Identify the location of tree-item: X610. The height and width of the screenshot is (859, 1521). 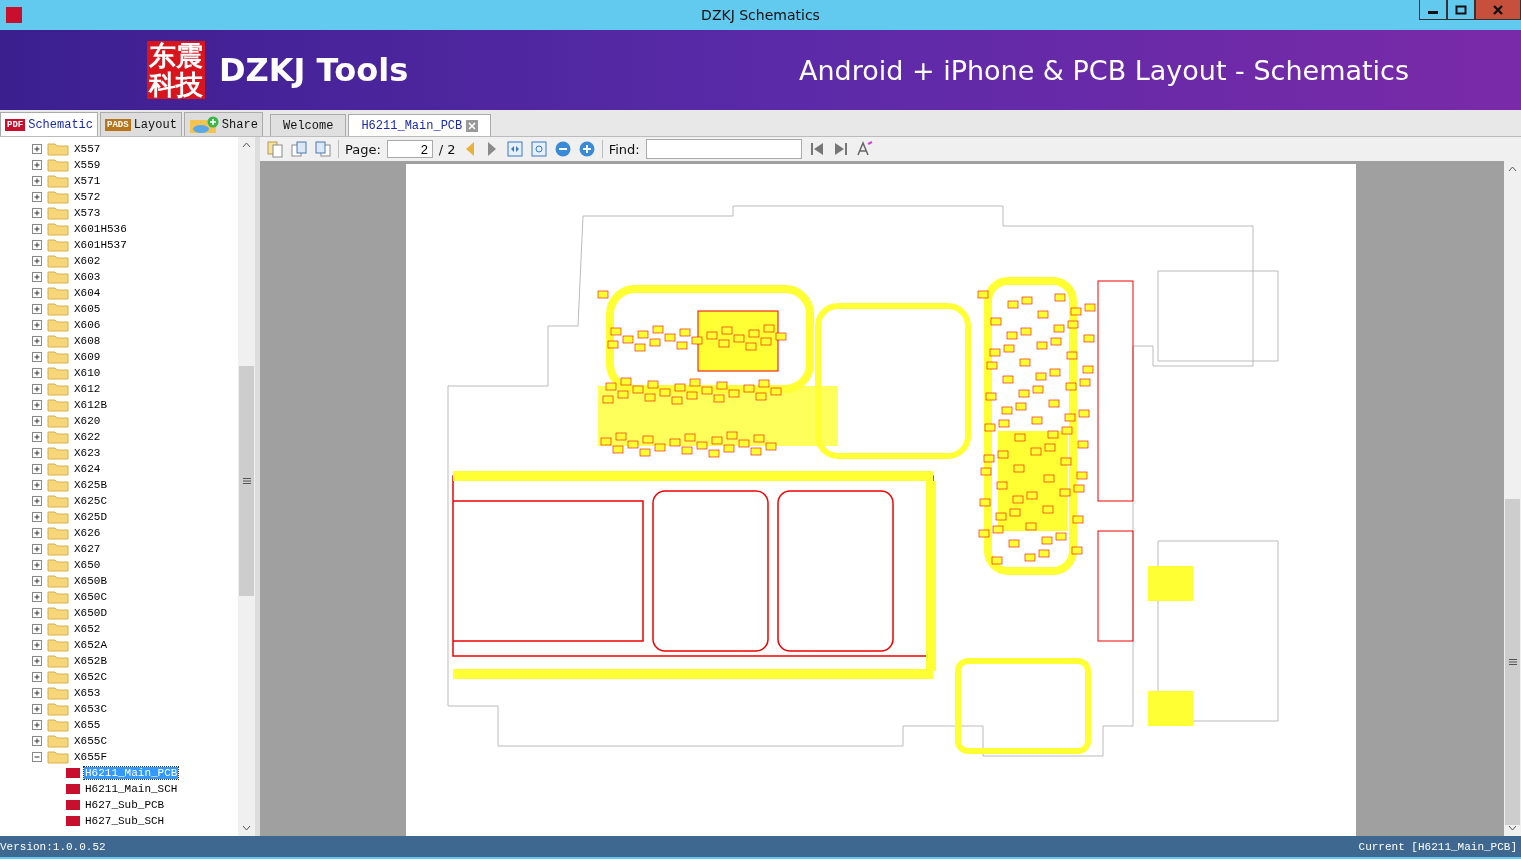
(87, 373).